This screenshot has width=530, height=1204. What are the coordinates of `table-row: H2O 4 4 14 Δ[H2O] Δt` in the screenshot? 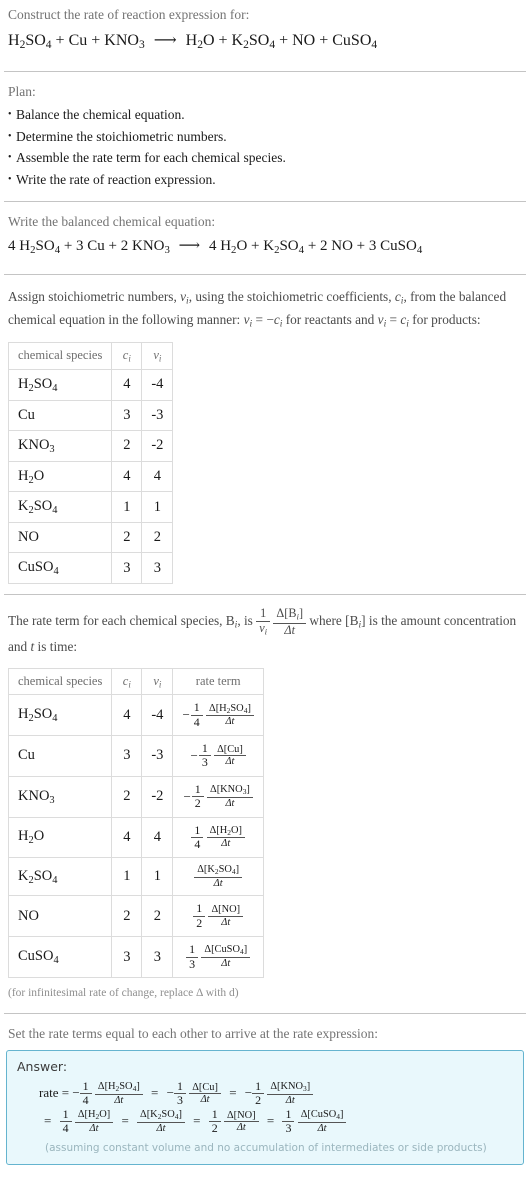 It's located at (135, 837).